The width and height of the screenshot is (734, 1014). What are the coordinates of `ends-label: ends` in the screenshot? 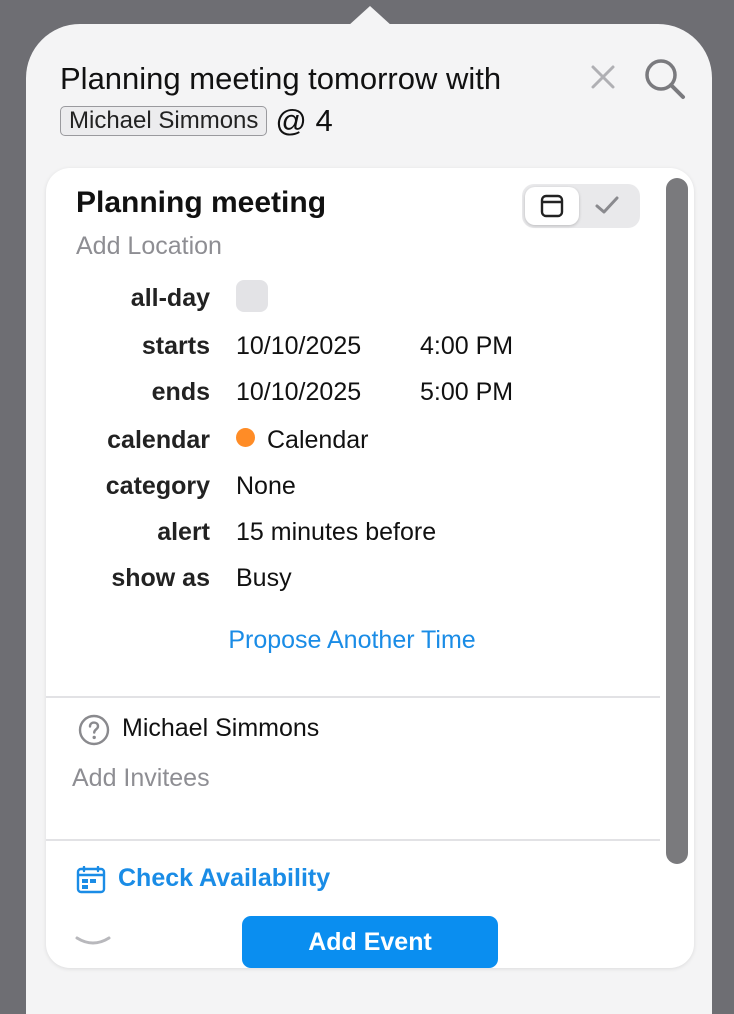 It's located at (180, 392).